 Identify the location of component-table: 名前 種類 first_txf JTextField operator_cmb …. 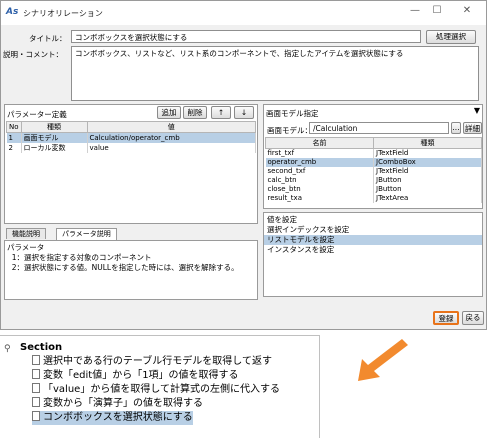
(373, 170).